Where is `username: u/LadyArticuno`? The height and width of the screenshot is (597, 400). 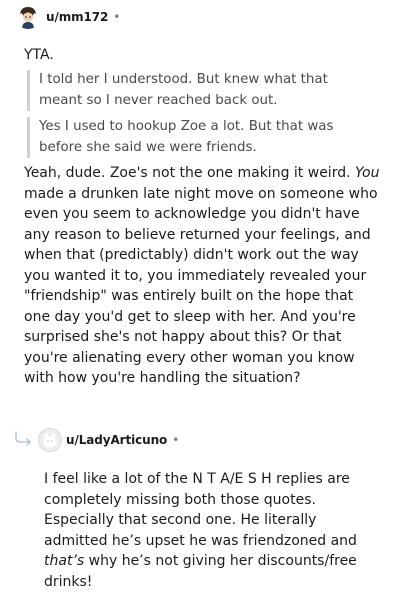
username: u/LadyArticuno is located at coordinates (116, 440).